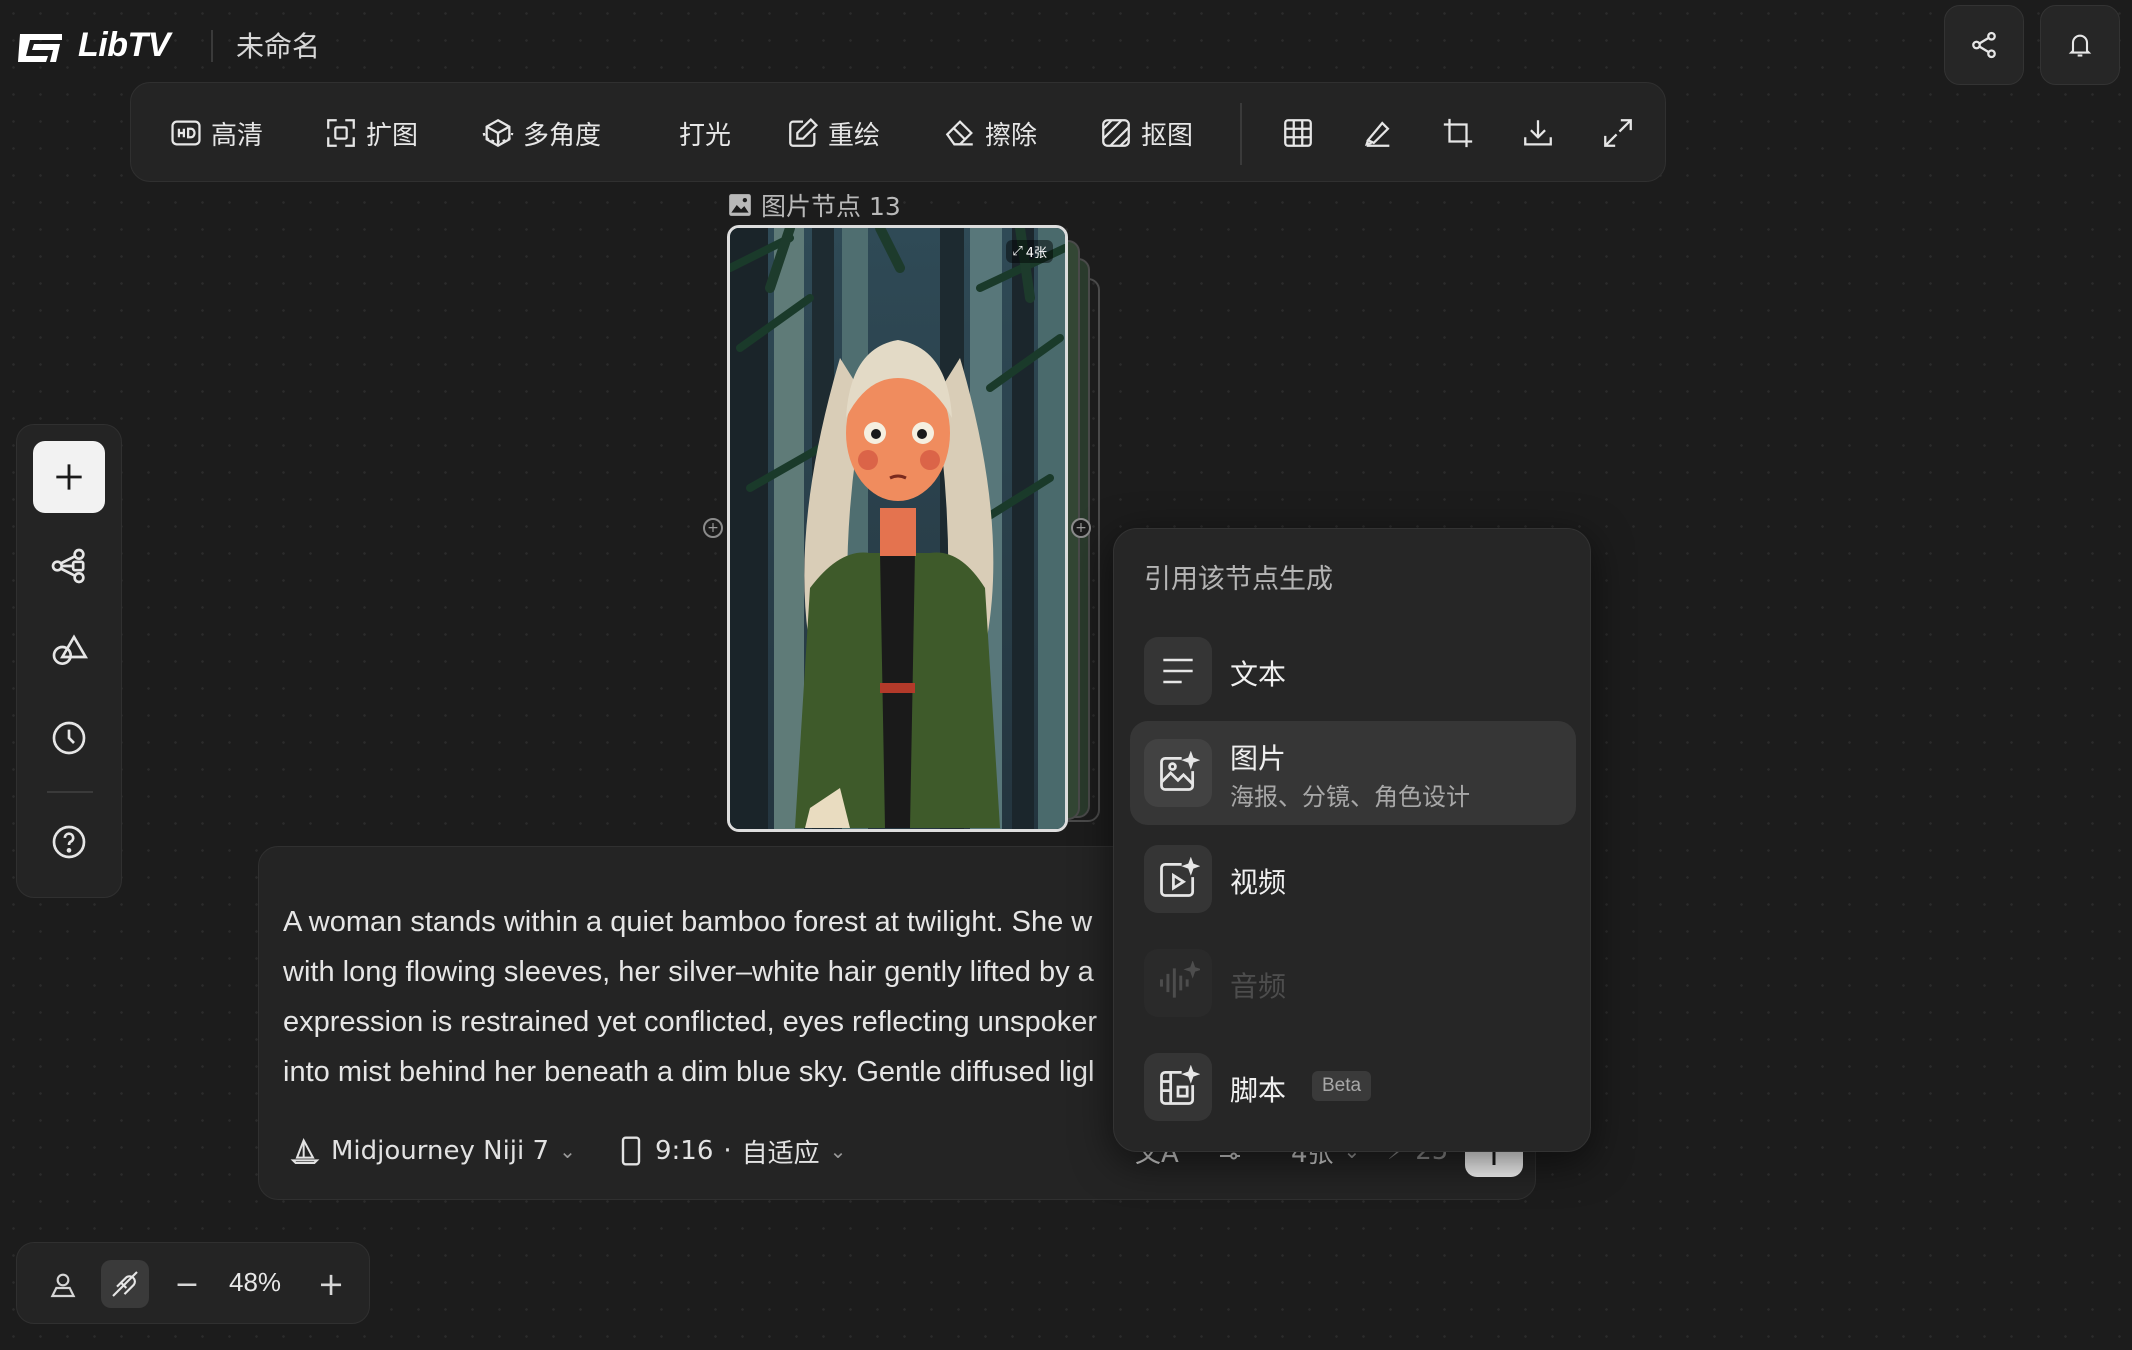 This screenshot has height=1350, width=2132. I want to click on tool-label: 高清, so click(237, 135).